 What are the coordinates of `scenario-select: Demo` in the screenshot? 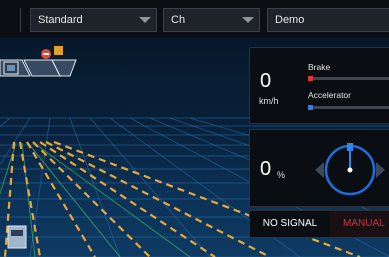 It's located at (328, 20).